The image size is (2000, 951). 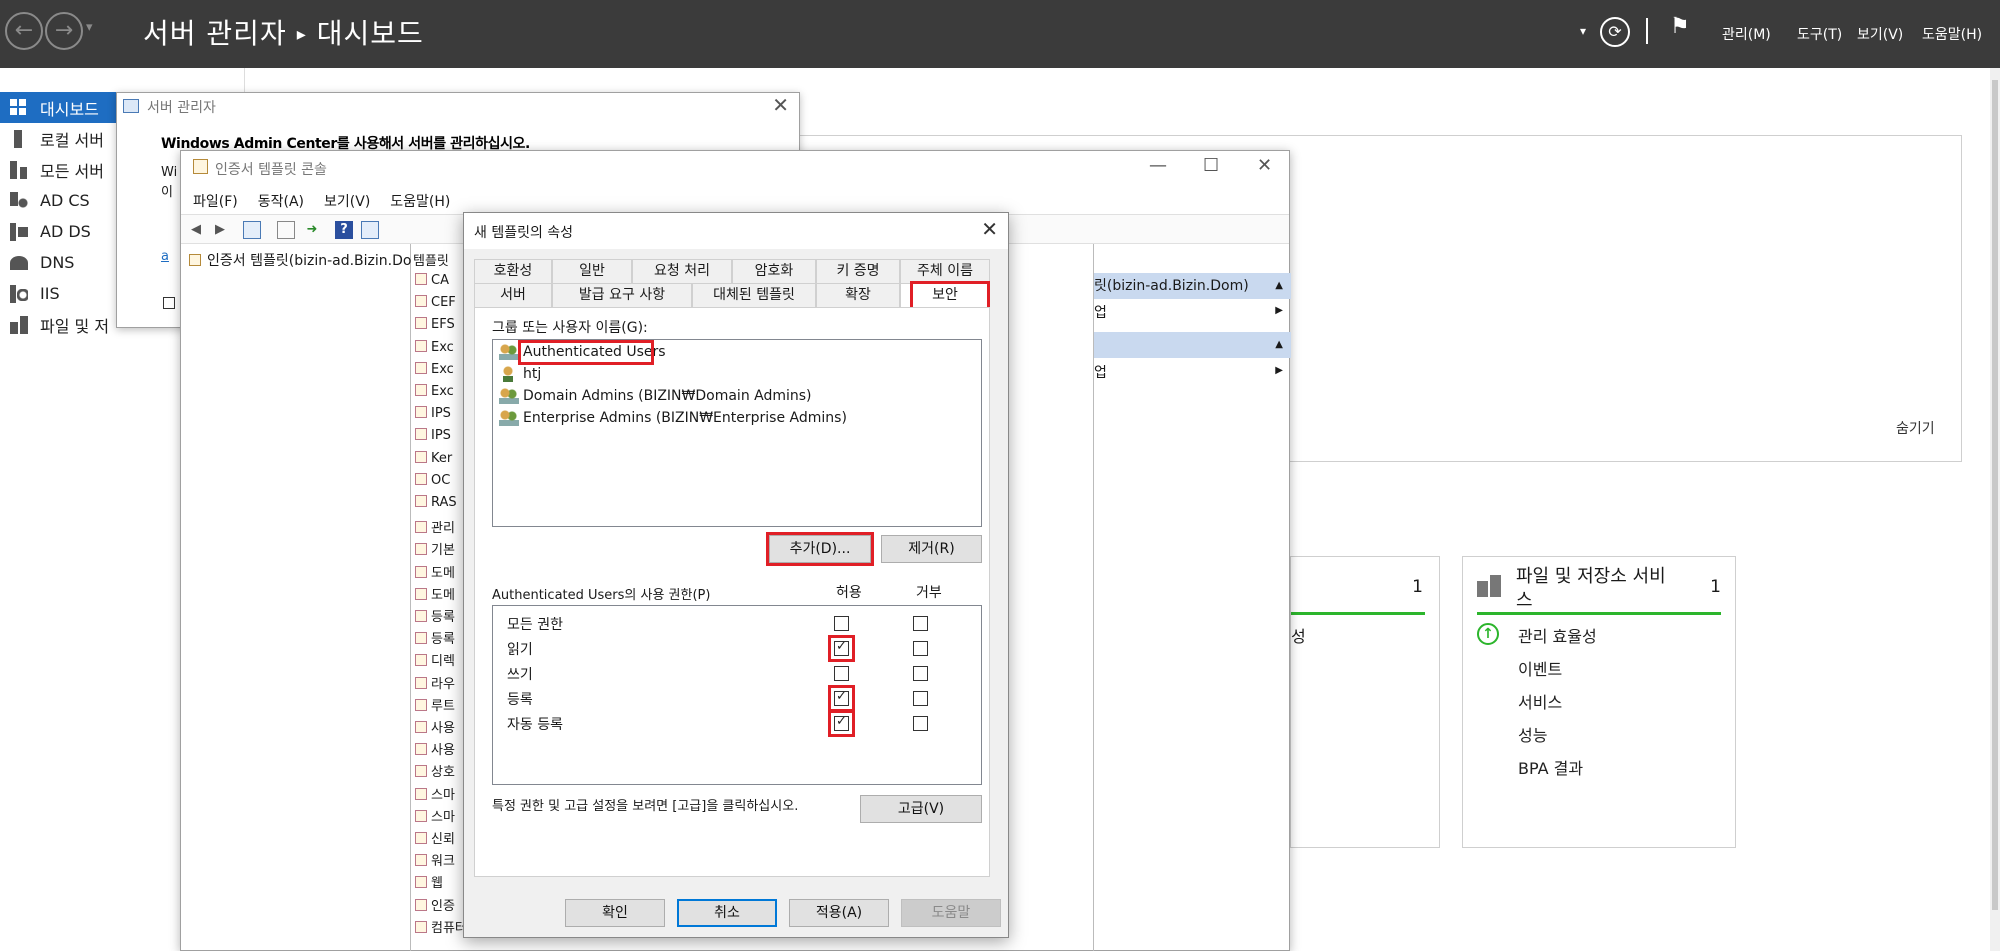 I want to click on action-more-2: 업 ▶, so click(x=1192, y=374).